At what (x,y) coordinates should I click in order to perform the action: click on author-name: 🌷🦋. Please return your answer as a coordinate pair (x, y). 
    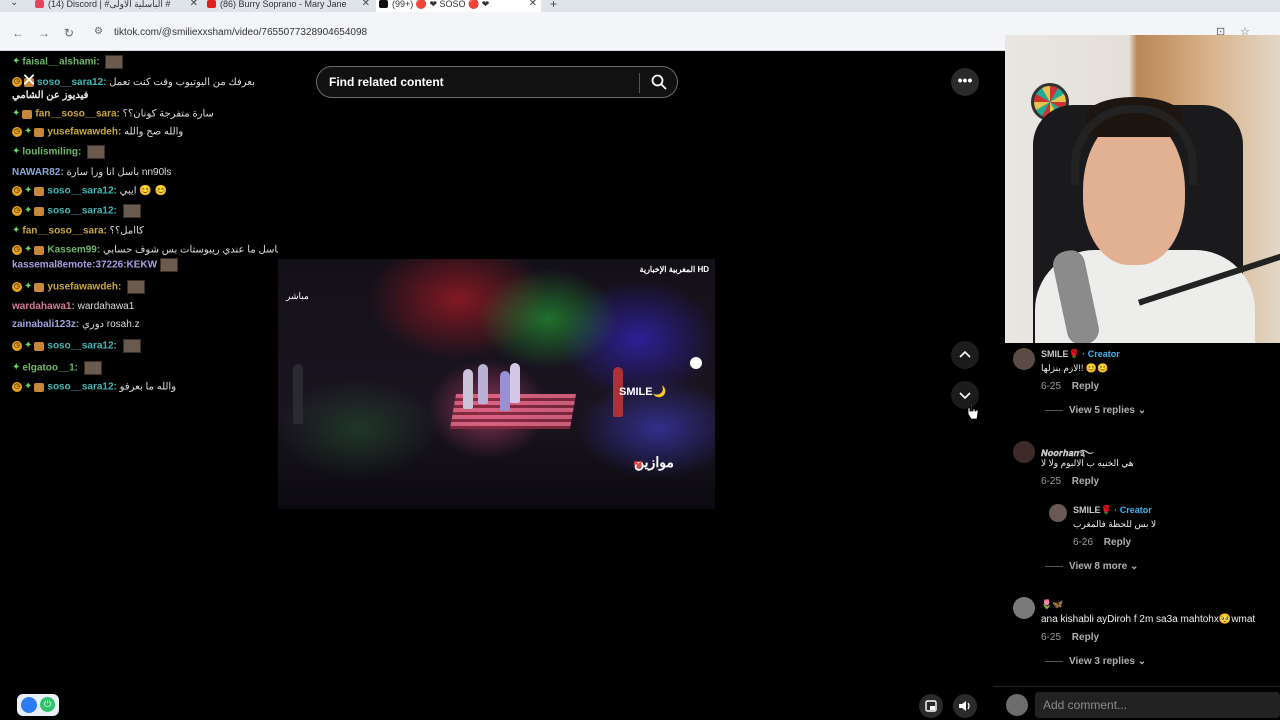
    Looking at the image, I should click on (1052, 604).